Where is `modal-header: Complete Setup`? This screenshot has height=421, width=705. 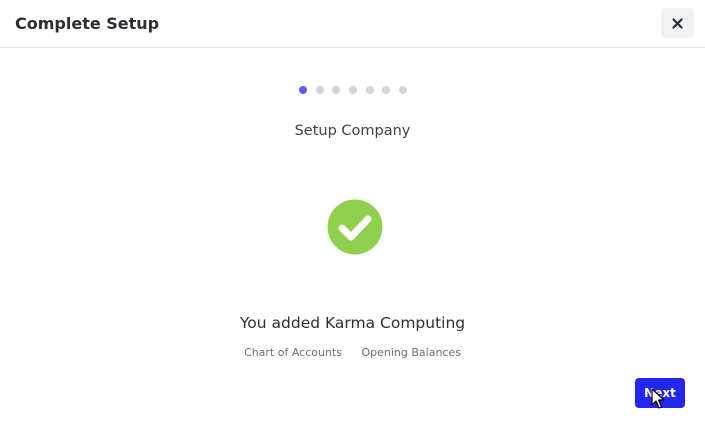 modal-header: Complete Setup is located at coordinates (352, 24).